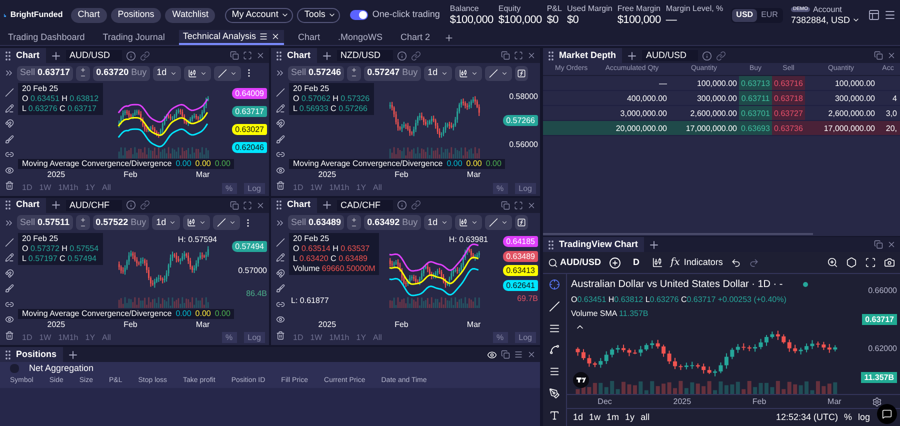 The width and height of the screenshot is (900, 426). I want to click on range-button: 1y, so click(630, 417).